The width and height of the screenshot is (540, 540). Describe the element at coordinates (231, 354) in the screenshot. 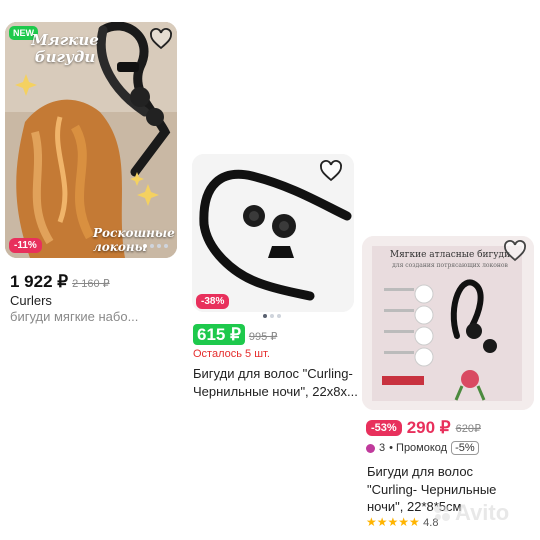

I see `stock-remaining: Осталось 5 шт.` at that location.